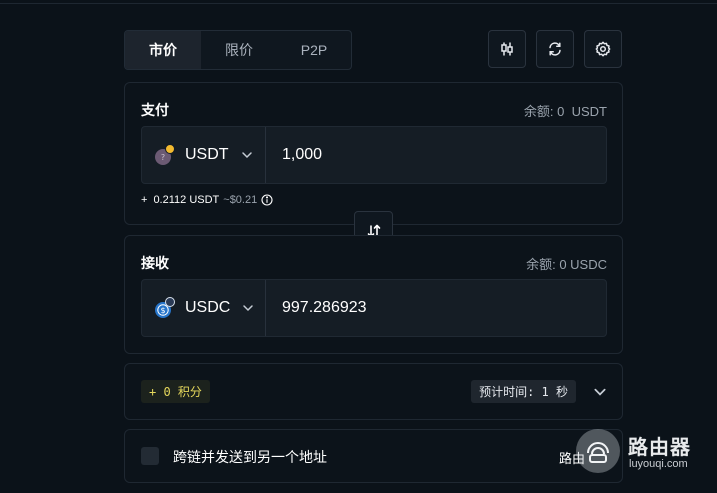 This screenshot has height=493, width=717. What do you see at coordinates (144, 200) in the screenshot?
I see `fee-prefix: +` at bounding box center [144, 200].